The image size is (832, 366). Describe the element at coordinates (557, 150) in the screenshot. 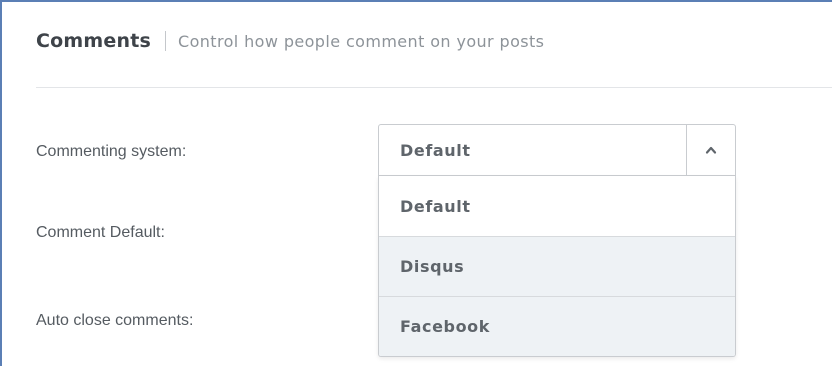

I see `commenting-system-select: Default` at that location.